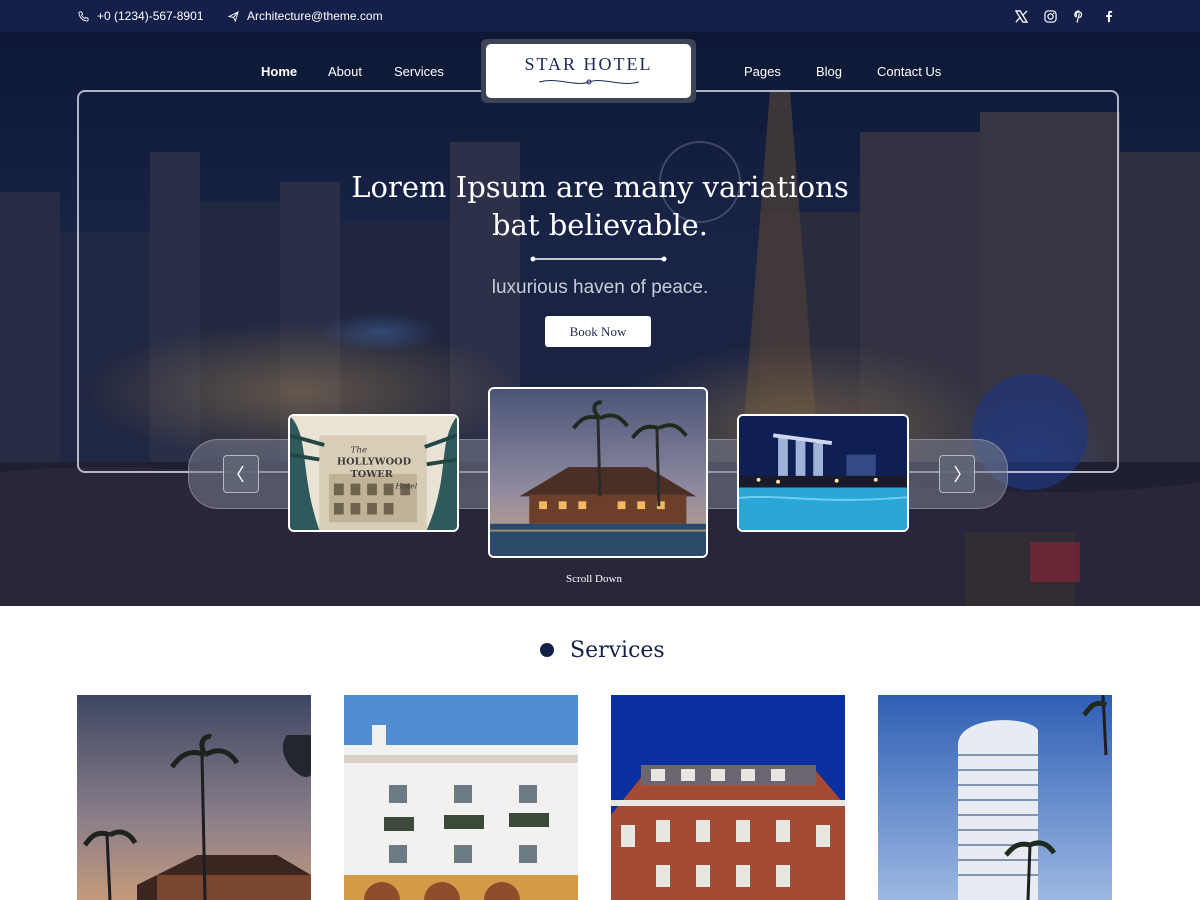 Image resolution: width=1200 pixels, height=900 pixels. I want to click on slider-thumb-resort-pool, so click(598, 472).